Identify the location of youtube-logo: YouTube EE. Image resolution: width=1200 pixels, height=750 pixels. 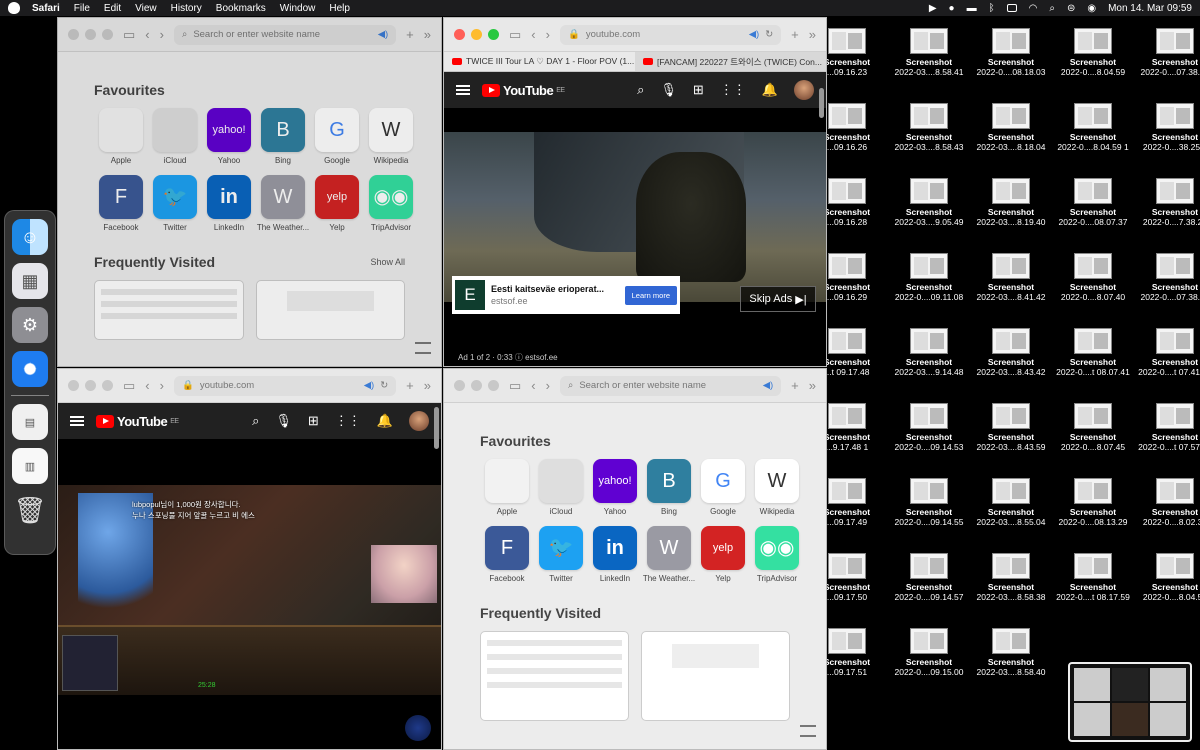
(523, 90).